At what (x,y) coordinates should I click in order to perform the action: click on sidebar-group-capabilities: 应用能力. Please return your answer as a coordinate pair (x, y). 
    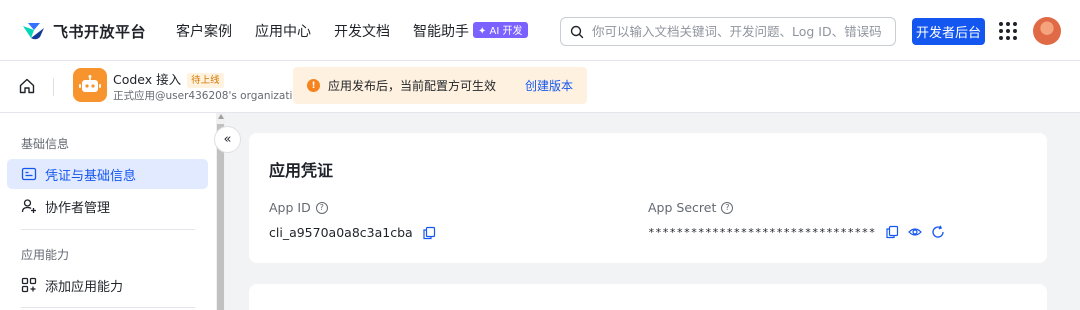
    Looking at the image, I should click on (45, 255).